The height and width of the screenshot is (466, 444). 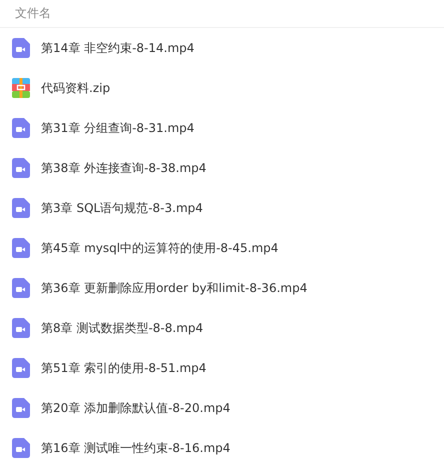 I want to click on file-name: 第14章 非空约束-8-14.mp4, so click(x=117, y=48).